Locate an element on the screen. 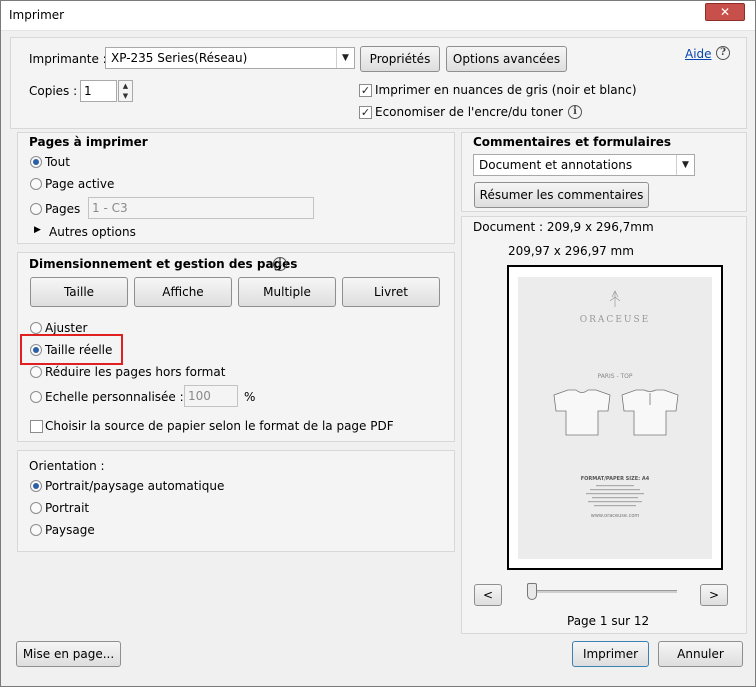 Image resolution: width=756 pixels, height=687 pixels. save-ink-checkbox: ✓ is located at coordinates (365, 112).